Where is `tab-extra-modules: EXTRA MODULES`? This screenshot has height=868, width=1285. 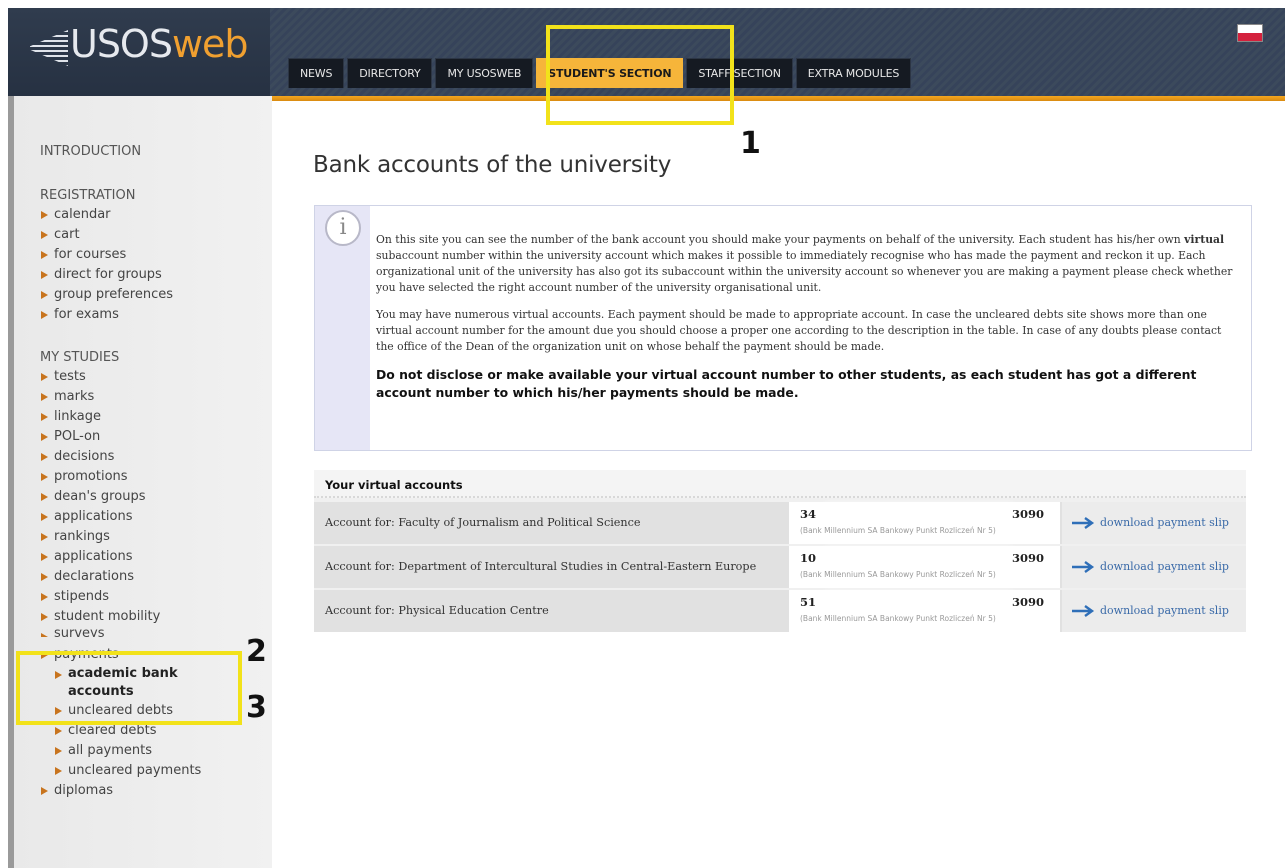
tab-extra-modules: EXTRA MODULES is located at coordinates (853, 73).